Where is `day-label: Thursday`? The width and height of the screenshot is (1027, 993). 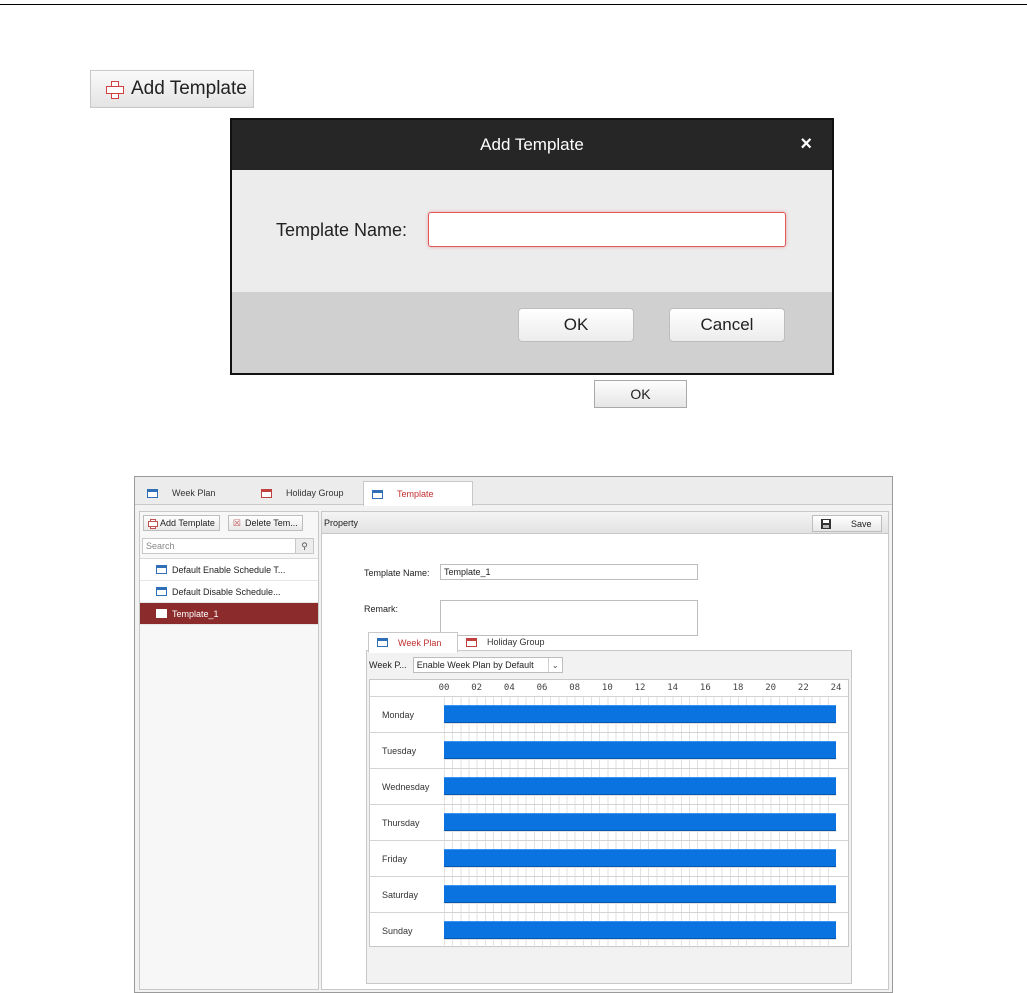
day-label: Thursday is located at coordinates (401, 823).